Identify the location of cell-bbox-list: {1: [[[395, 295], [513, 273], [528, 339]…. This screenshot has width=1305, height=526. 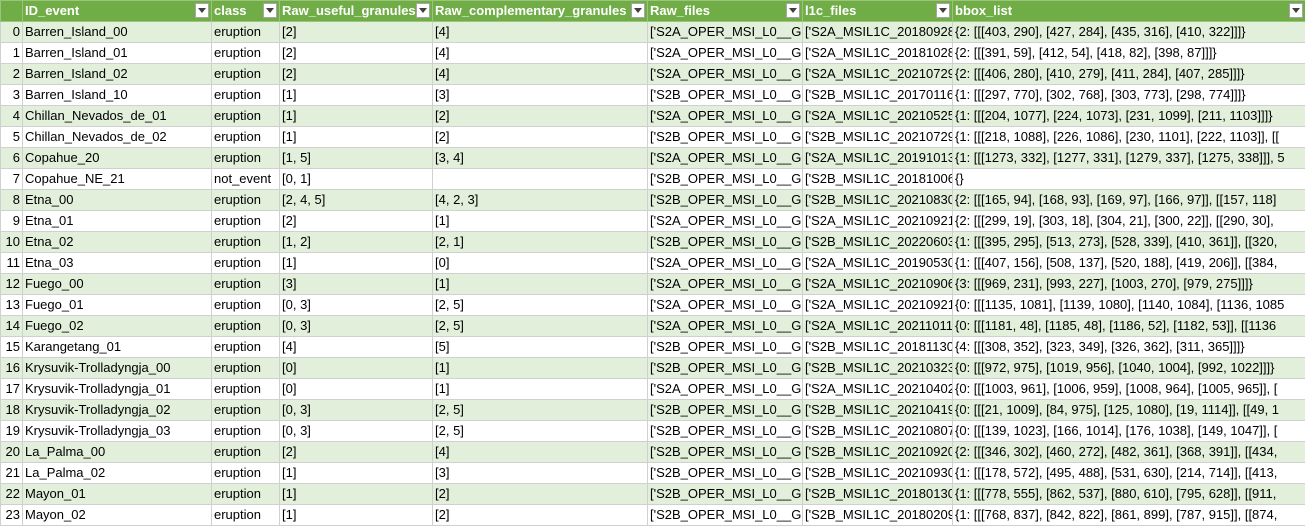
(1129, 242).